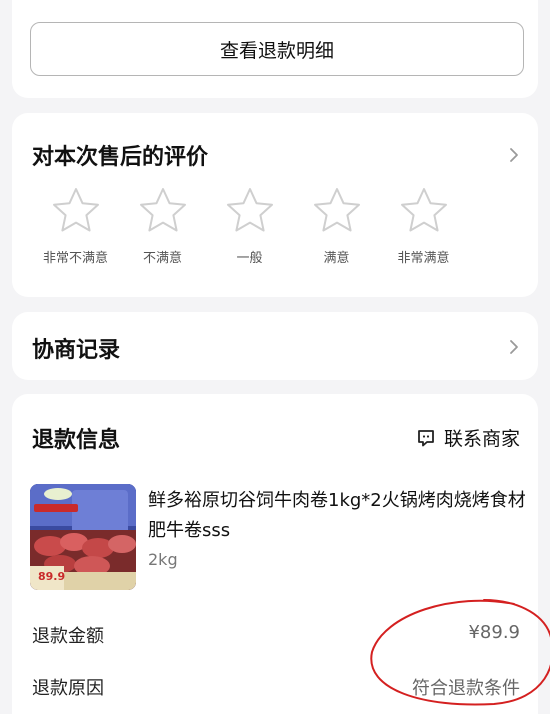 This screenshot has height=714, width=550. I want to click on chat-icon, so click(426, 437).